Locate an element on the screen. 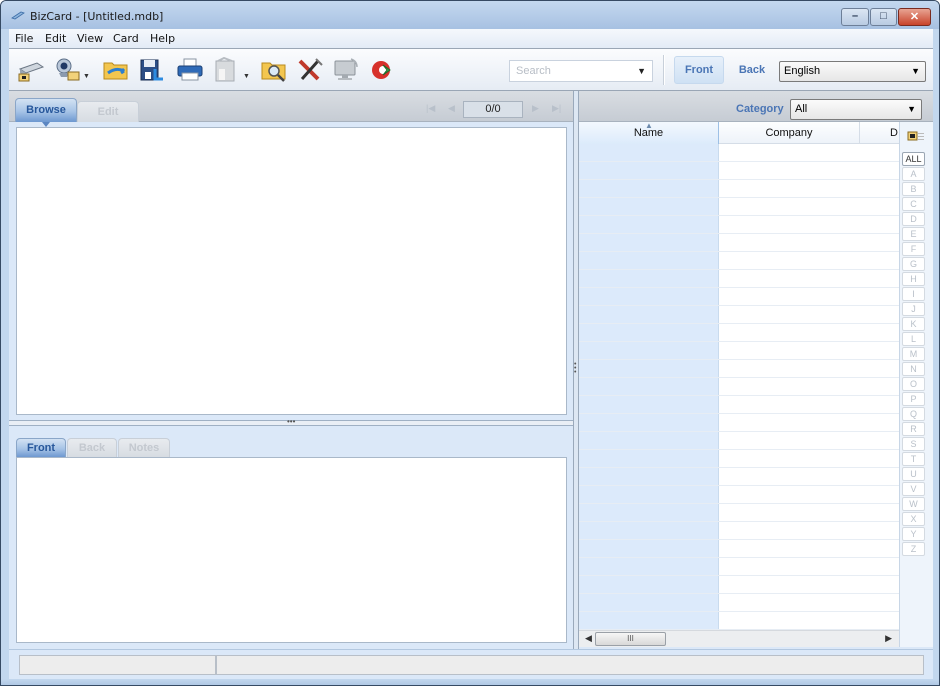 The width and height of the screenshot is (940, 686). photo-view-icon is located at coordinates (916, 136).